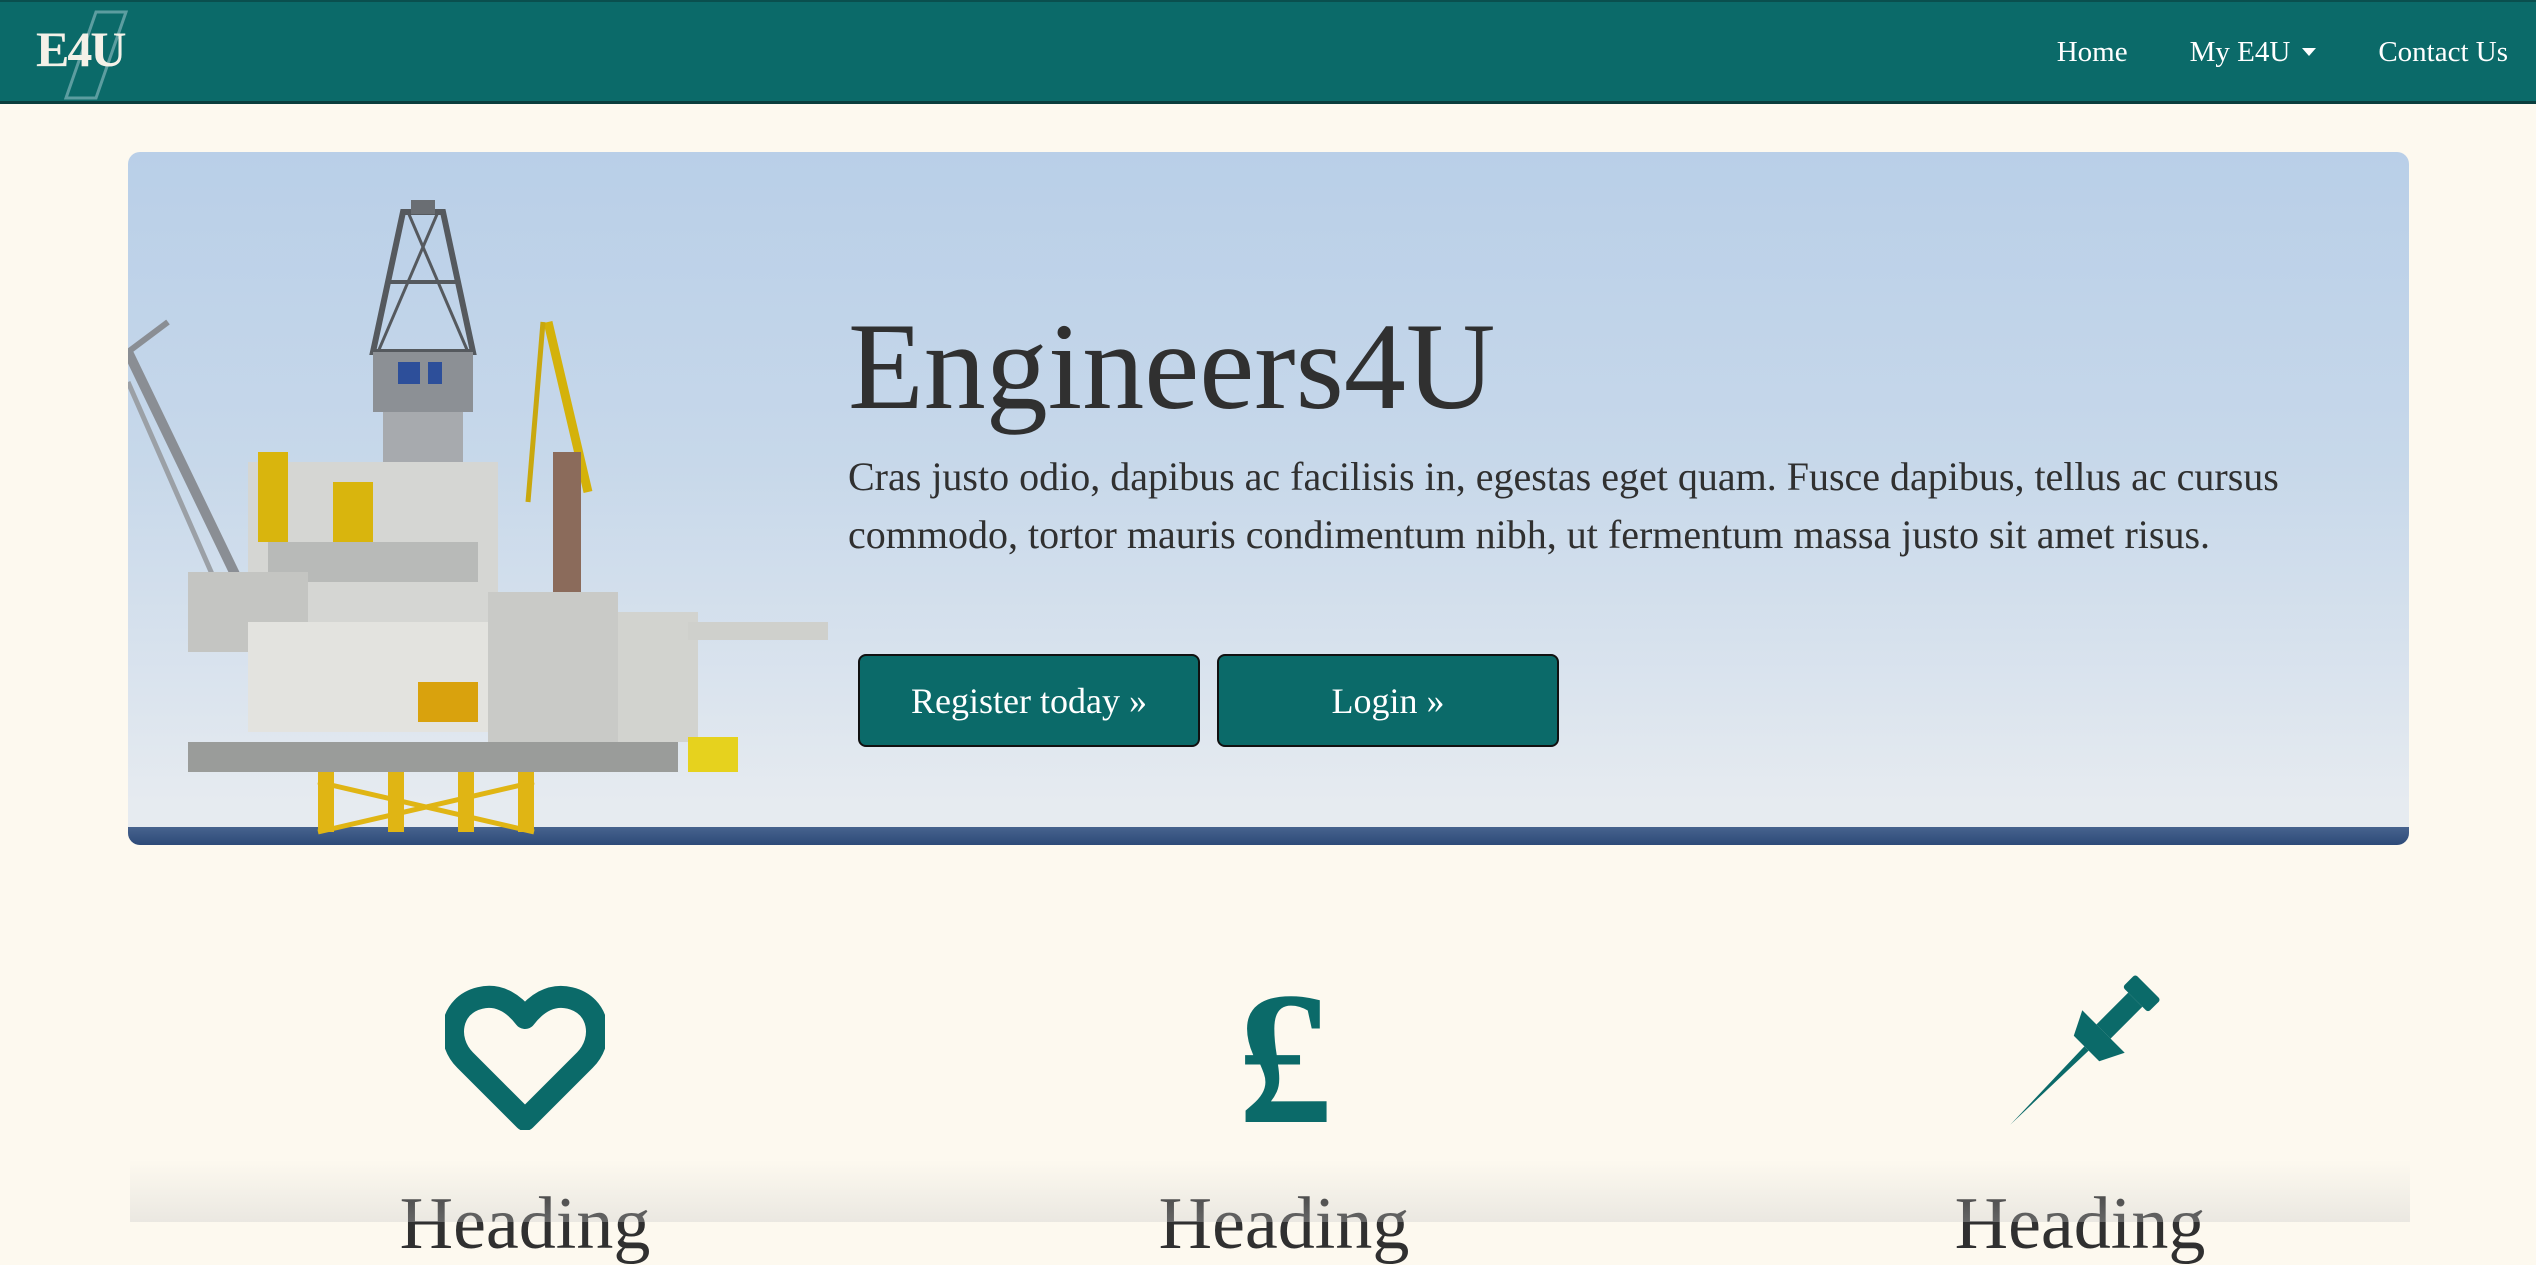  Describe the element at coordinates (478, 517) in the screenshot. I see `oil-rig-image` at that location.